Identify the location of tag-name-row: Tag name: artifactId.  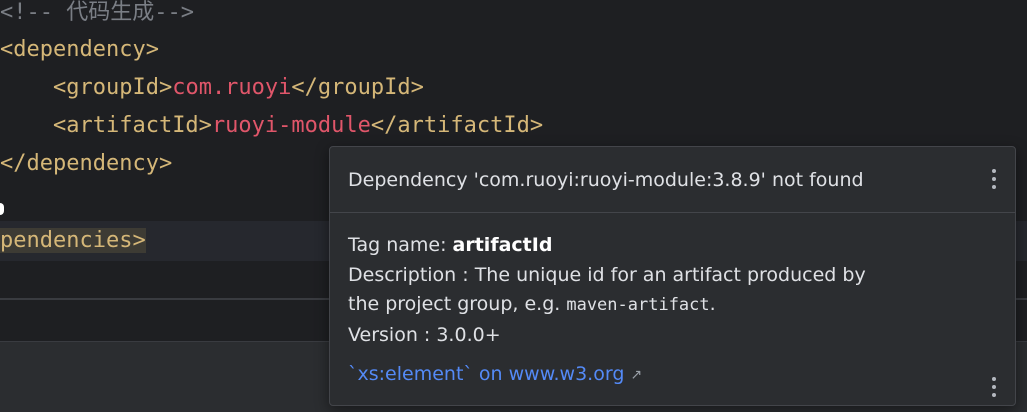
(668, 246).